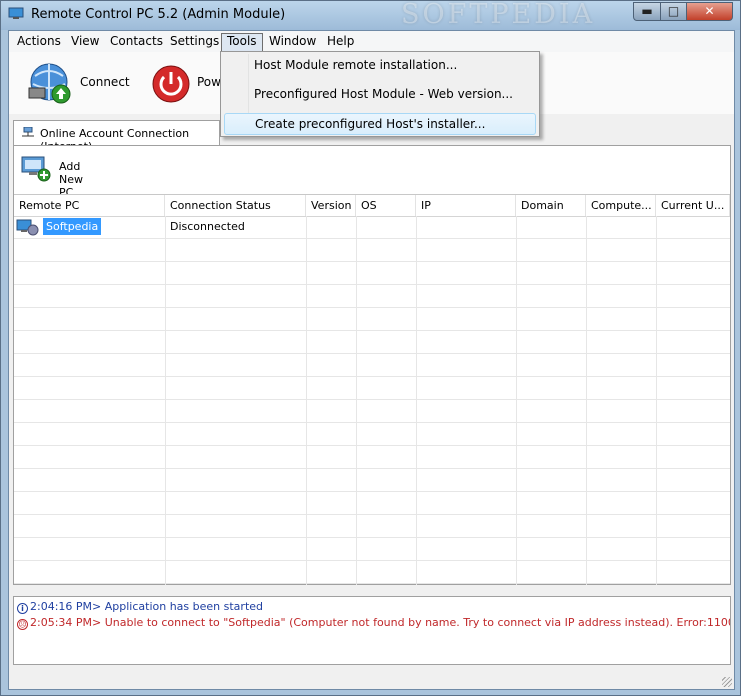  Describe the element at coordinates (72, 226) in the screenshot. I see `remote-pc-name: Softpedia` at that location.